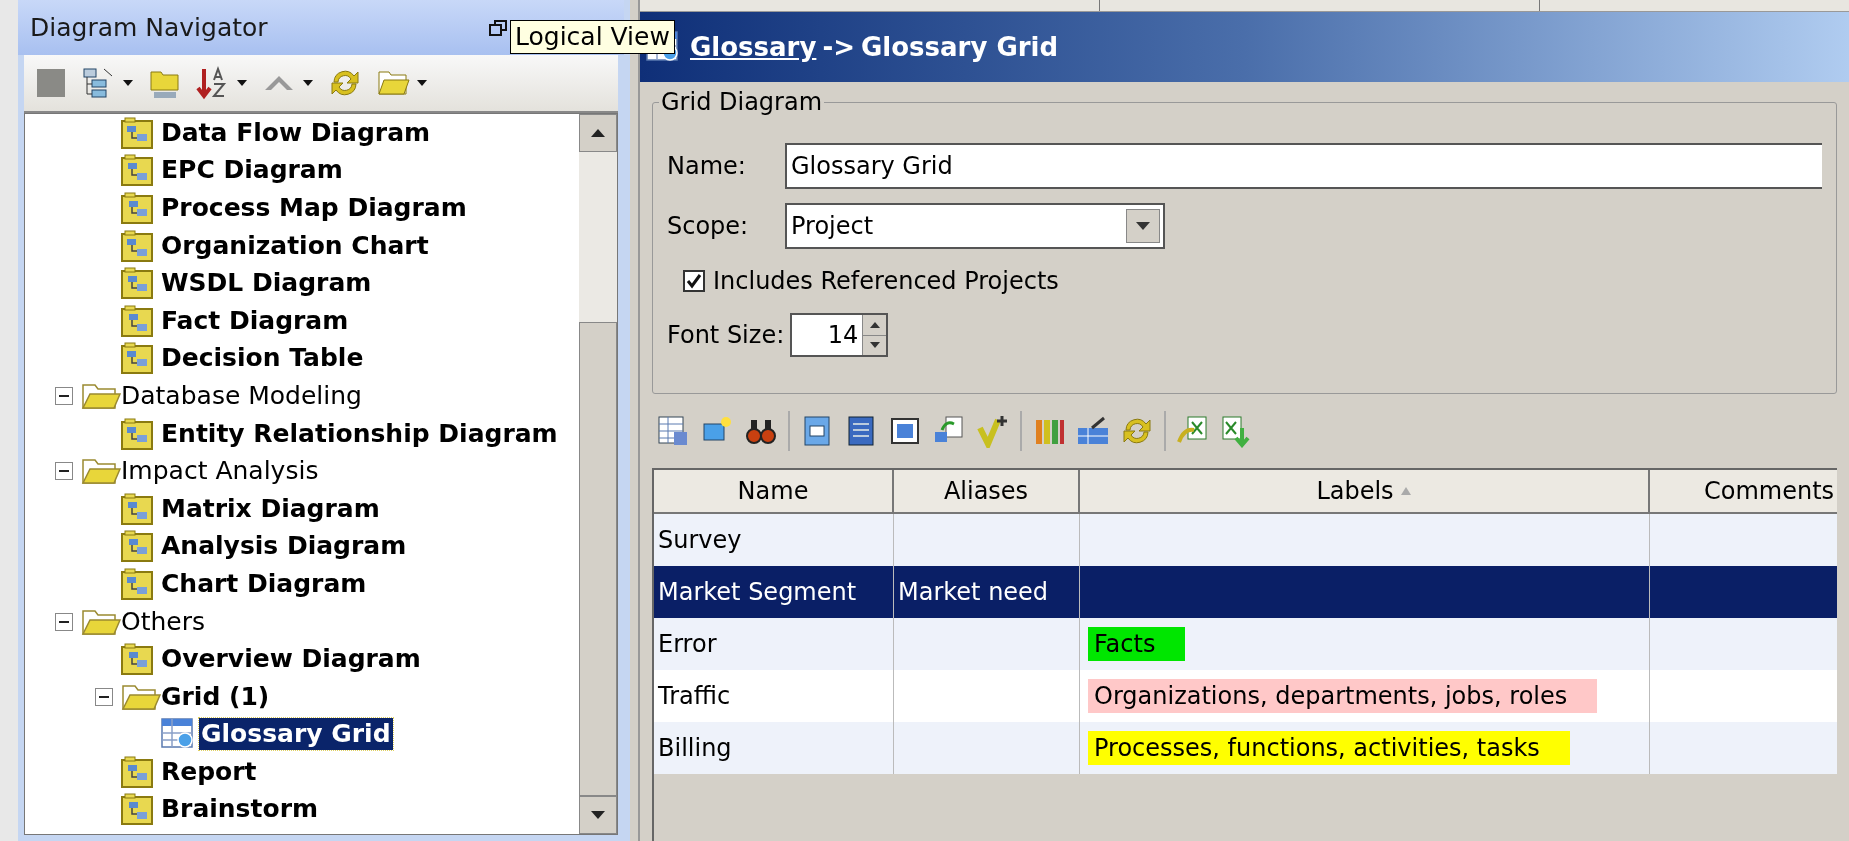 The height and width of the screenshot is (841, 1849). I want to click on tree-item: Fact Diagram, so click(255, 320).